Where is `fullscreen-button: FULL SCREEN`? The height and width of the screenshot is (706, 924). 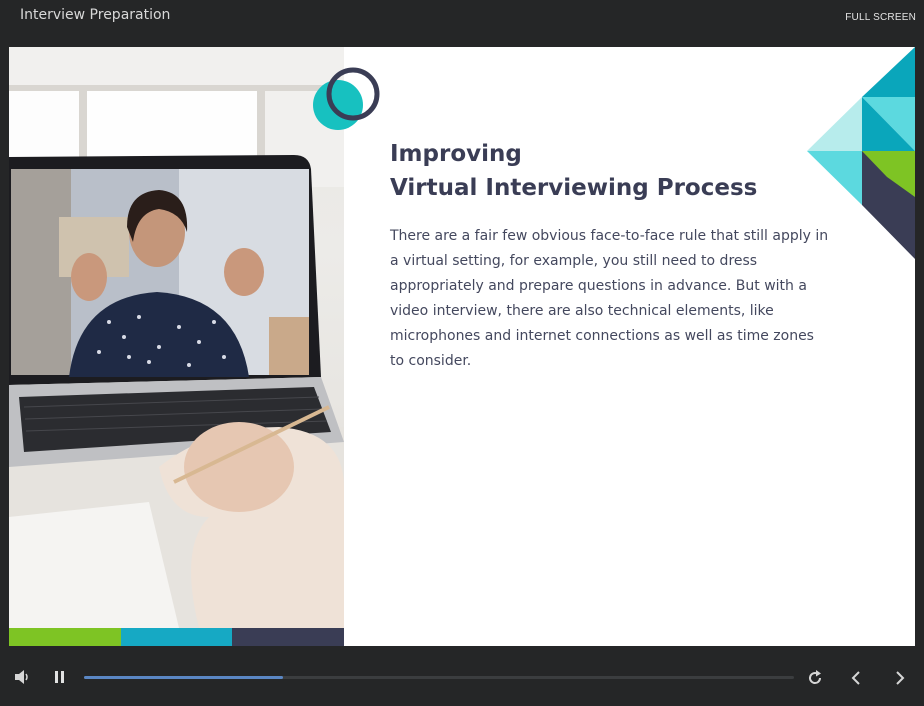 fullscreen-button: FULL SCREEN is located at coordinates (880, 17).